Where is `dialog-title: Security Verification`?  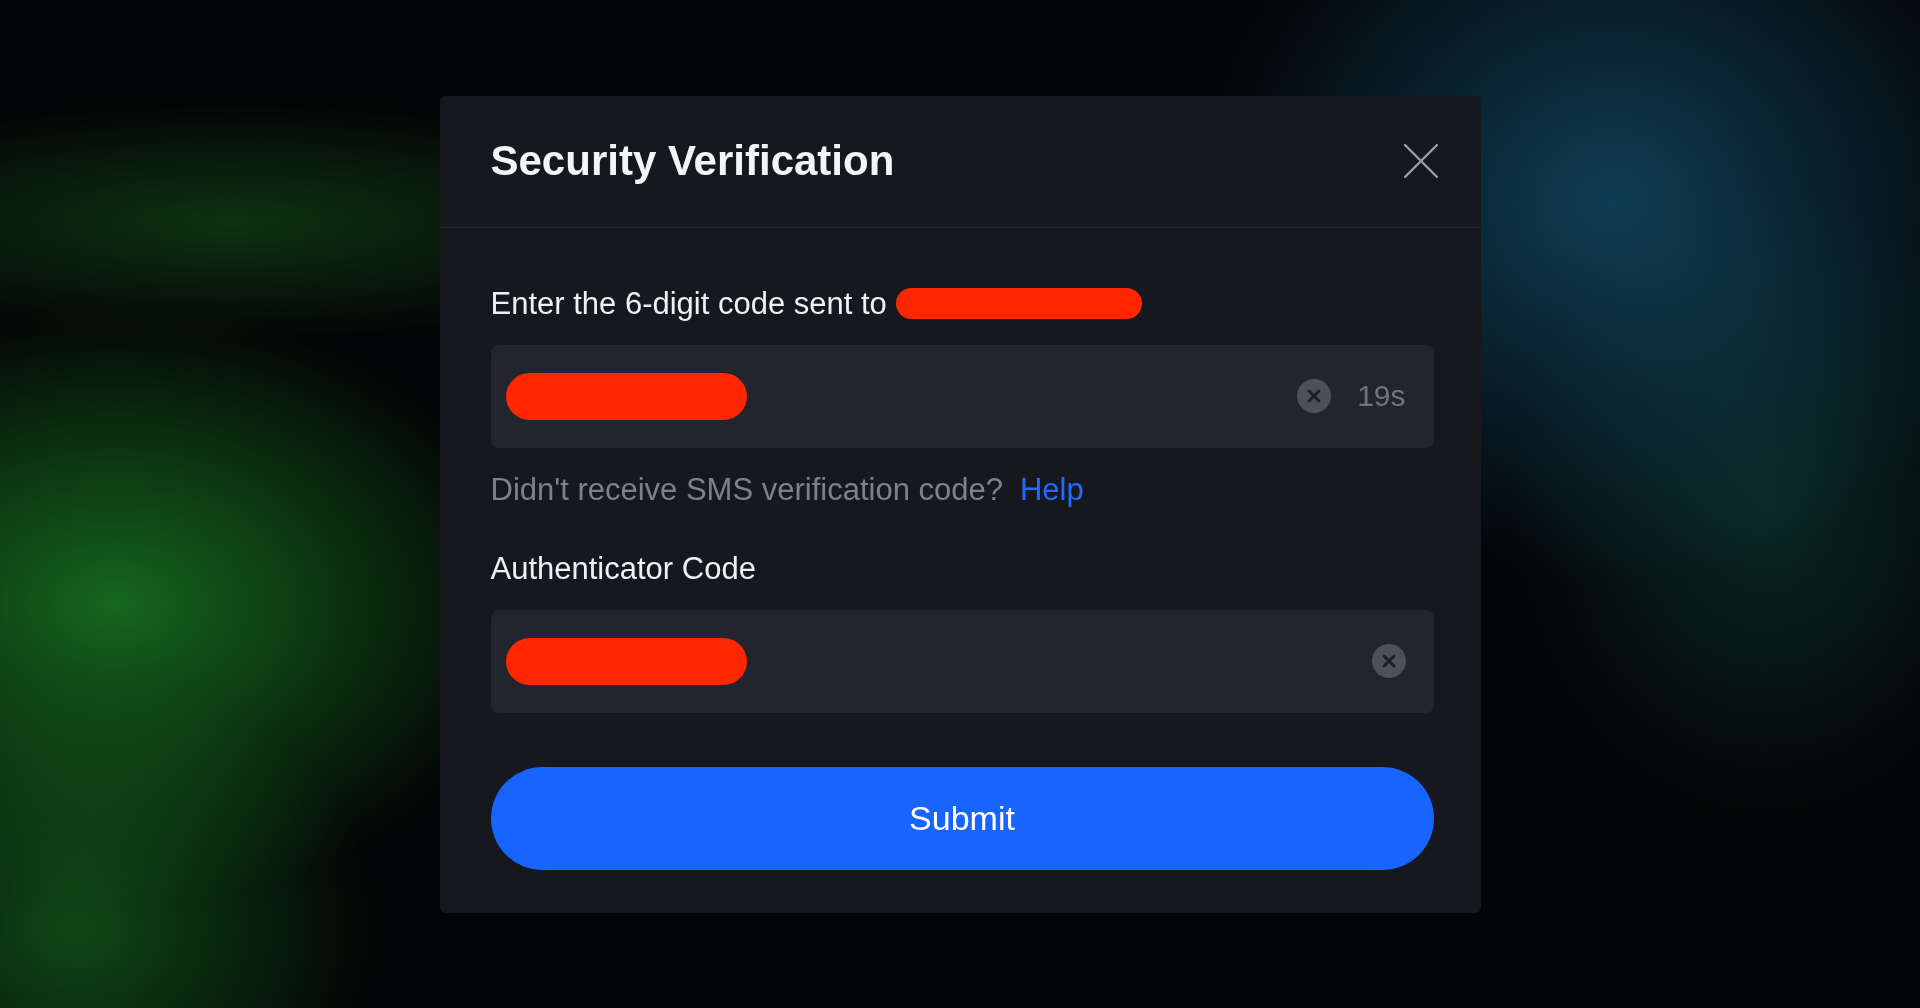 dialog-title: Security Verification is located at coordinates (692, 161).